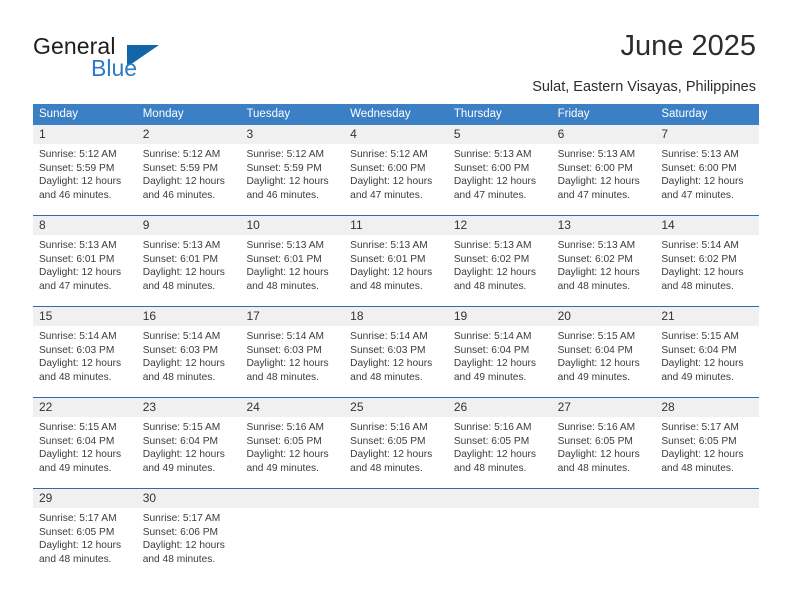 The height and width of the screenshot is (612, 792). I want to click on day-number: 26, so click(500, 407).